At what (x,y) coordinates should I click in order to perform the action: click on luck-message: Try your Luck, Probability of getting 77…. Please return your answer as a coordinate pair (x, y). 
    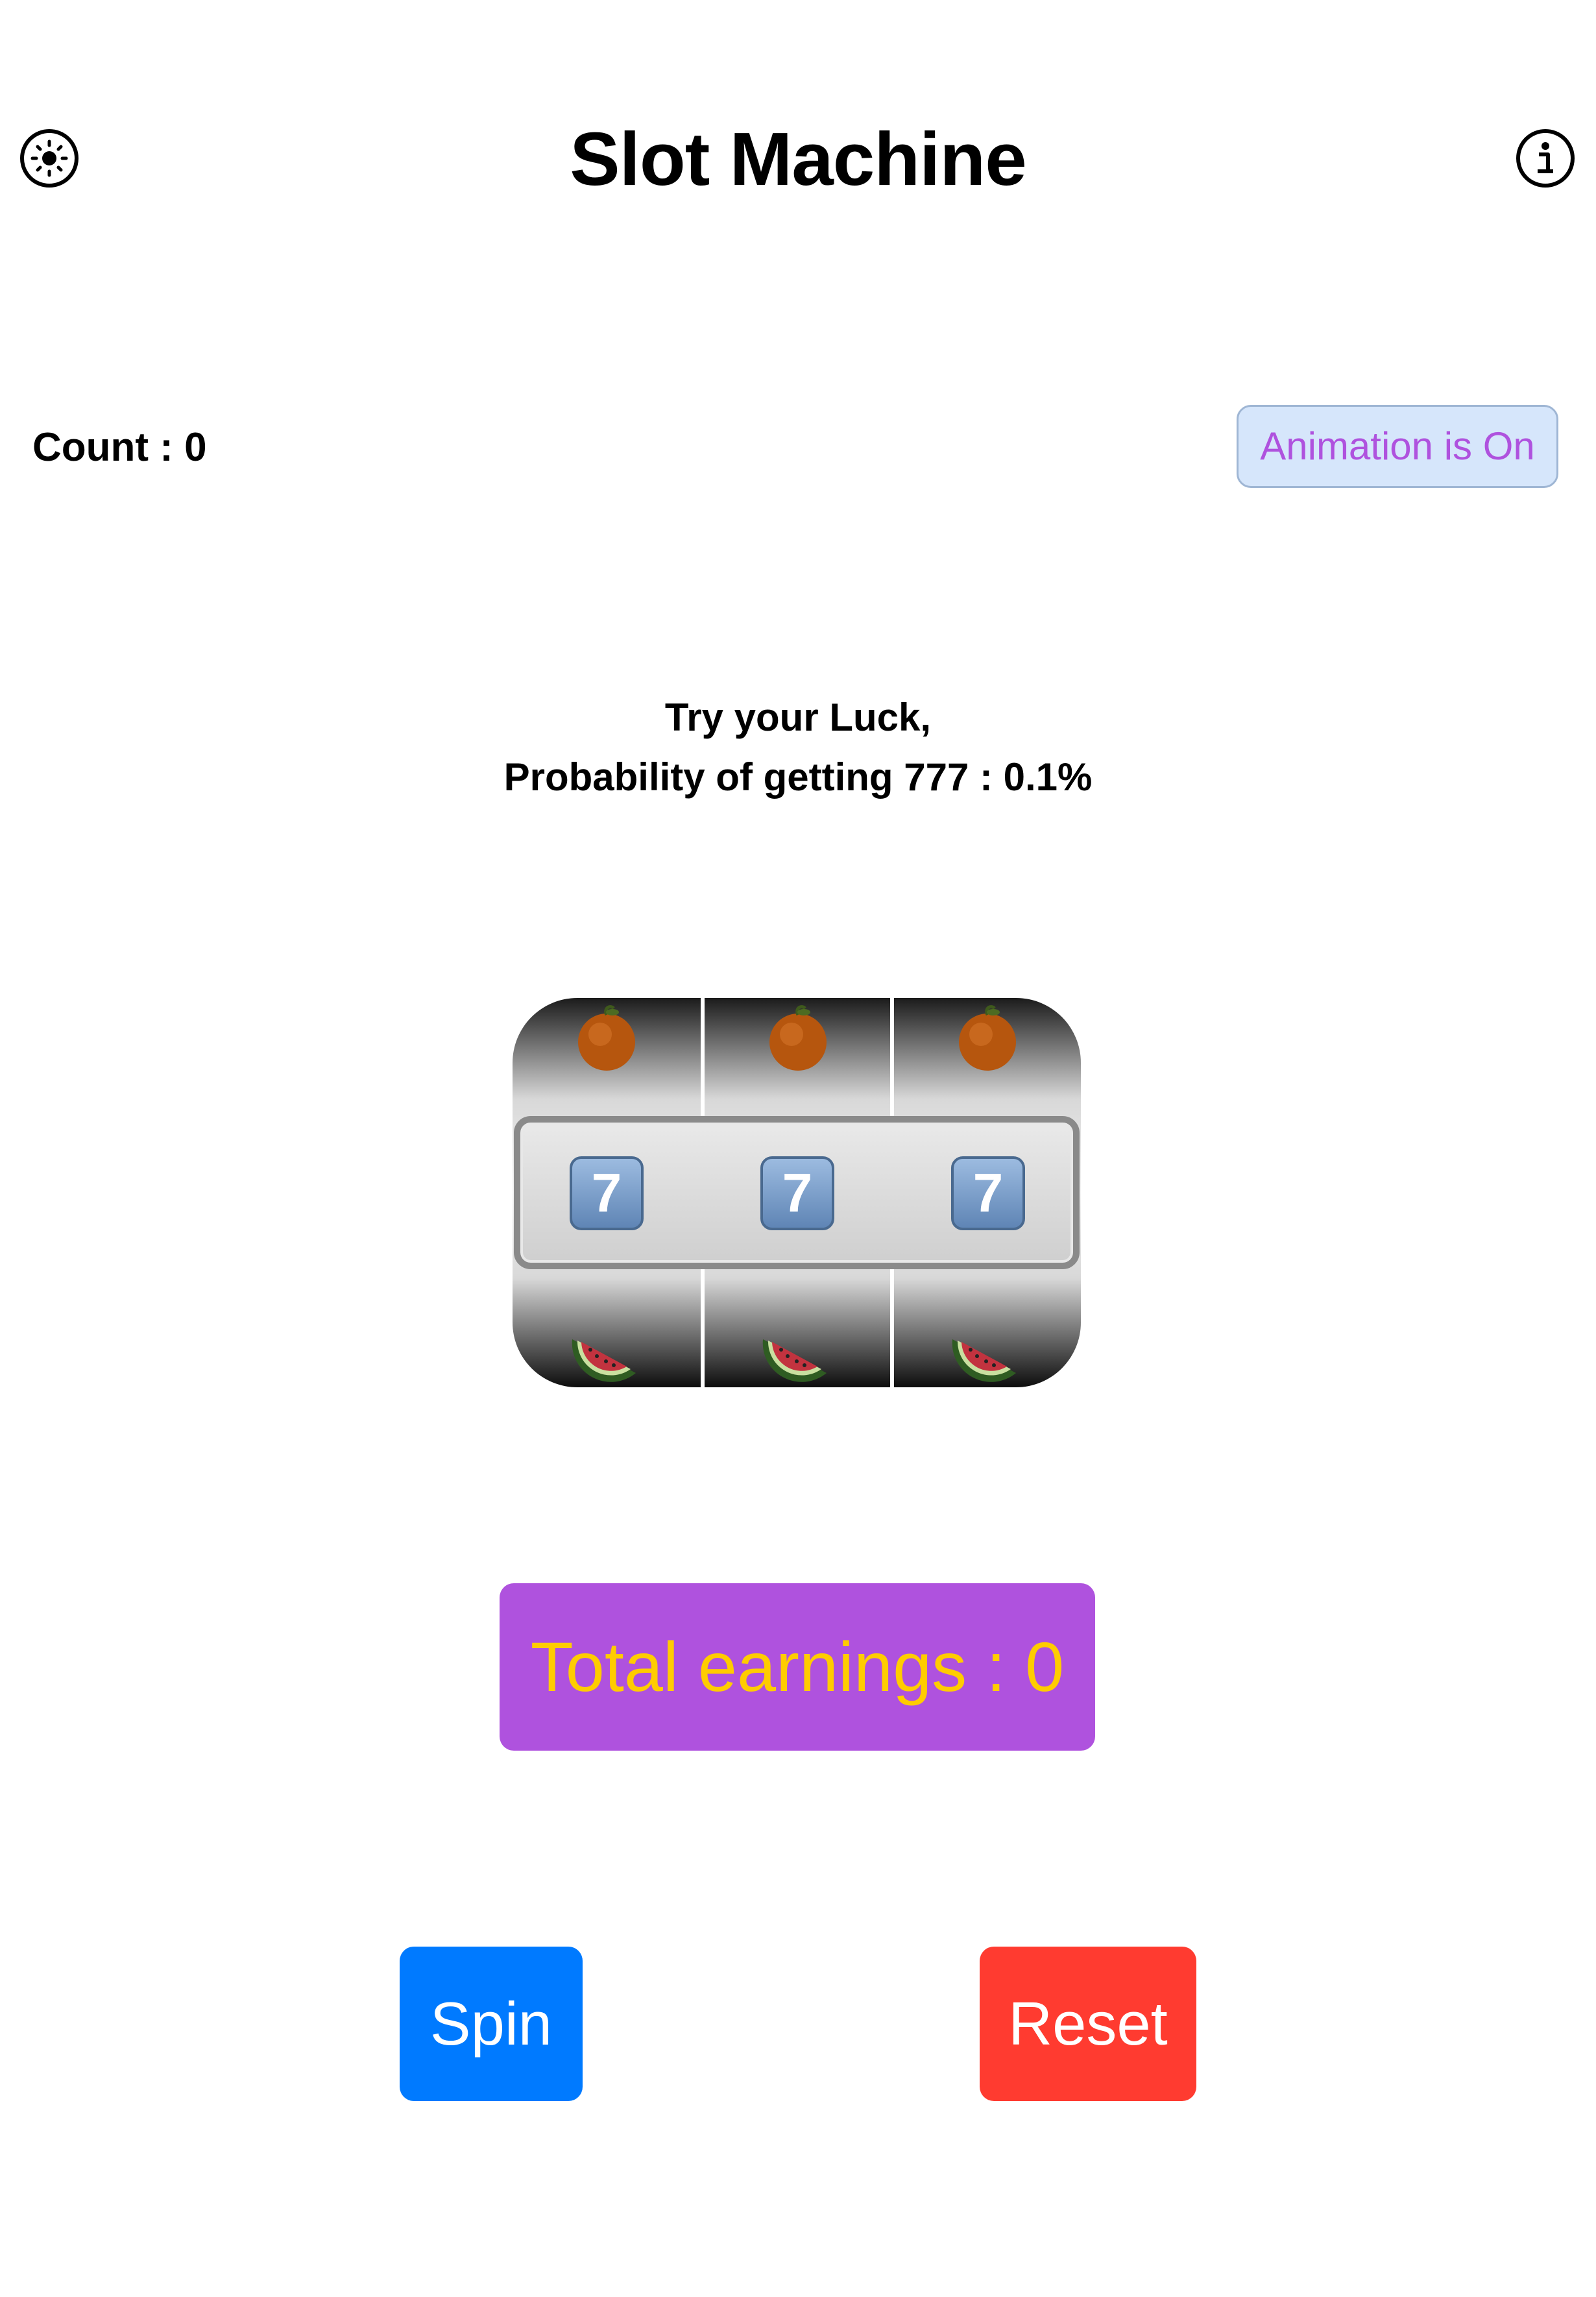
    Looking at the image, I should click on (798, 747).